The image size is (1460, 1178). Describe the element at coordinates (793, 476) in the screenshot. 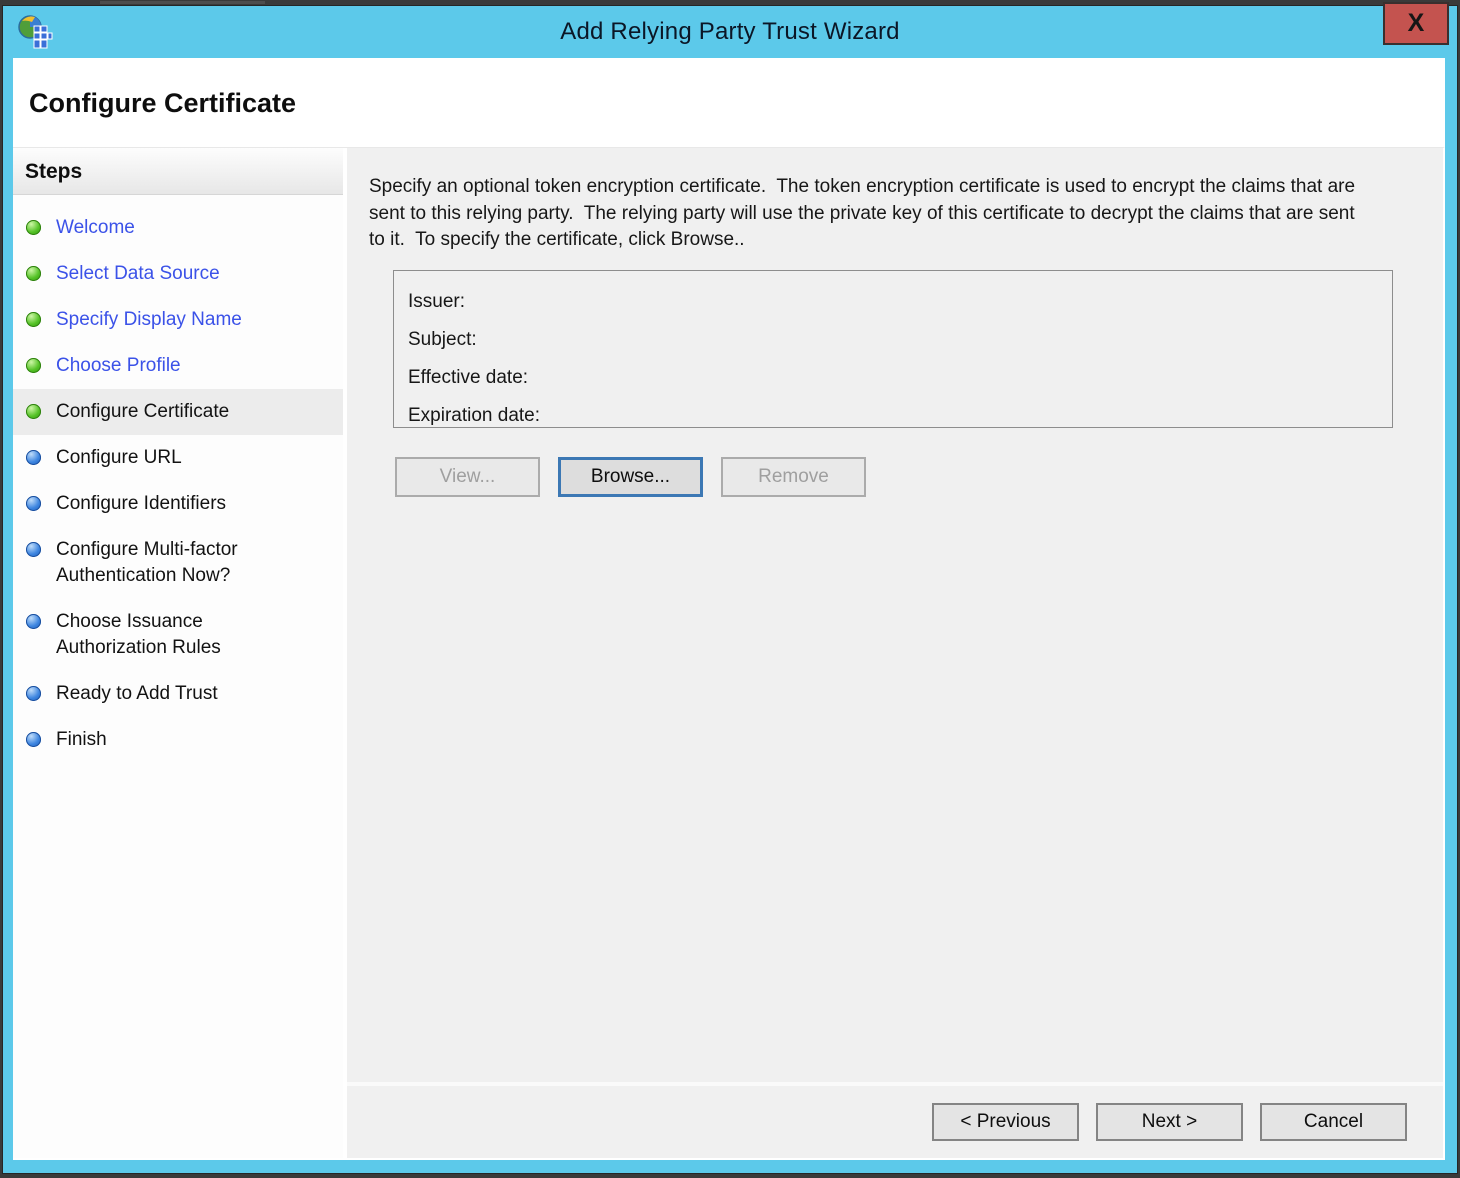

I see `remove-button: Remove` at that location.